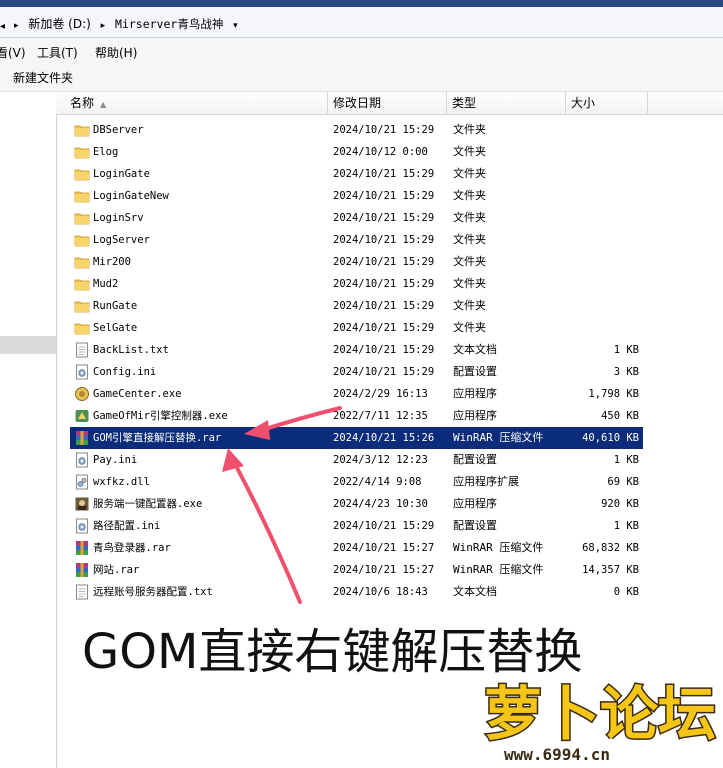 The height and width of the screenshot is (768, 723). What do you see at coordinates (626, 372) in the screenshot?
I see `file-size: 3 KB` at bounding box center [626, 372].